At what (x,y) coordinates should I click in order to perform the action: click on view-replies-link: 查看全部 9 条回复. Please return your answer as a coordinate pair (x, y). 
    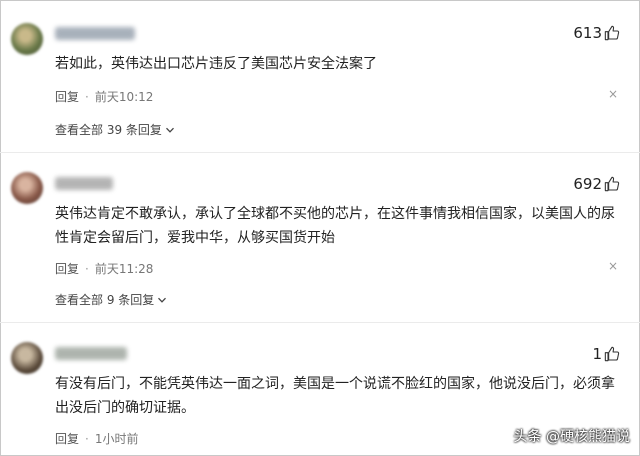
    Looking at the image, I should click on (111, 299).